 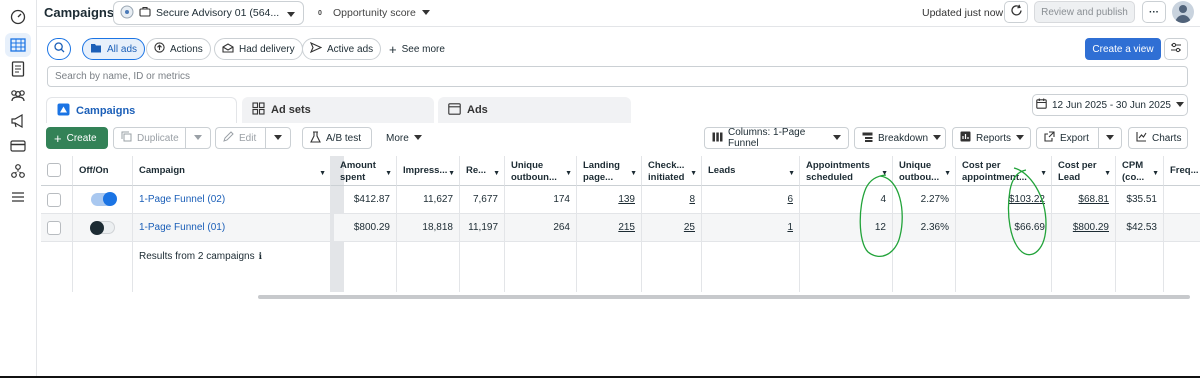 I want to click on search-input: Search by name, ID or metrics, so click(x=617, y=76).